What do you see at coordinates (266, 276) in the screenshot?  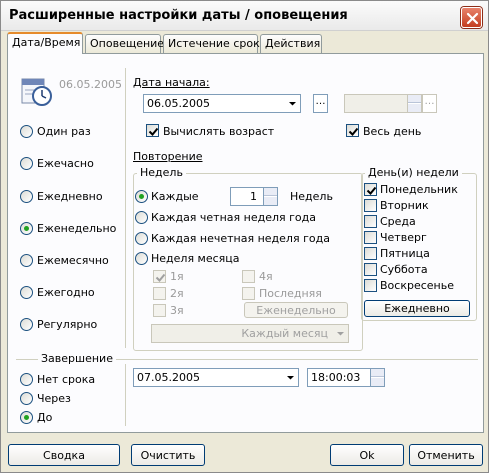 I see `week4-label: 4я` at bounding box center [266, 276].